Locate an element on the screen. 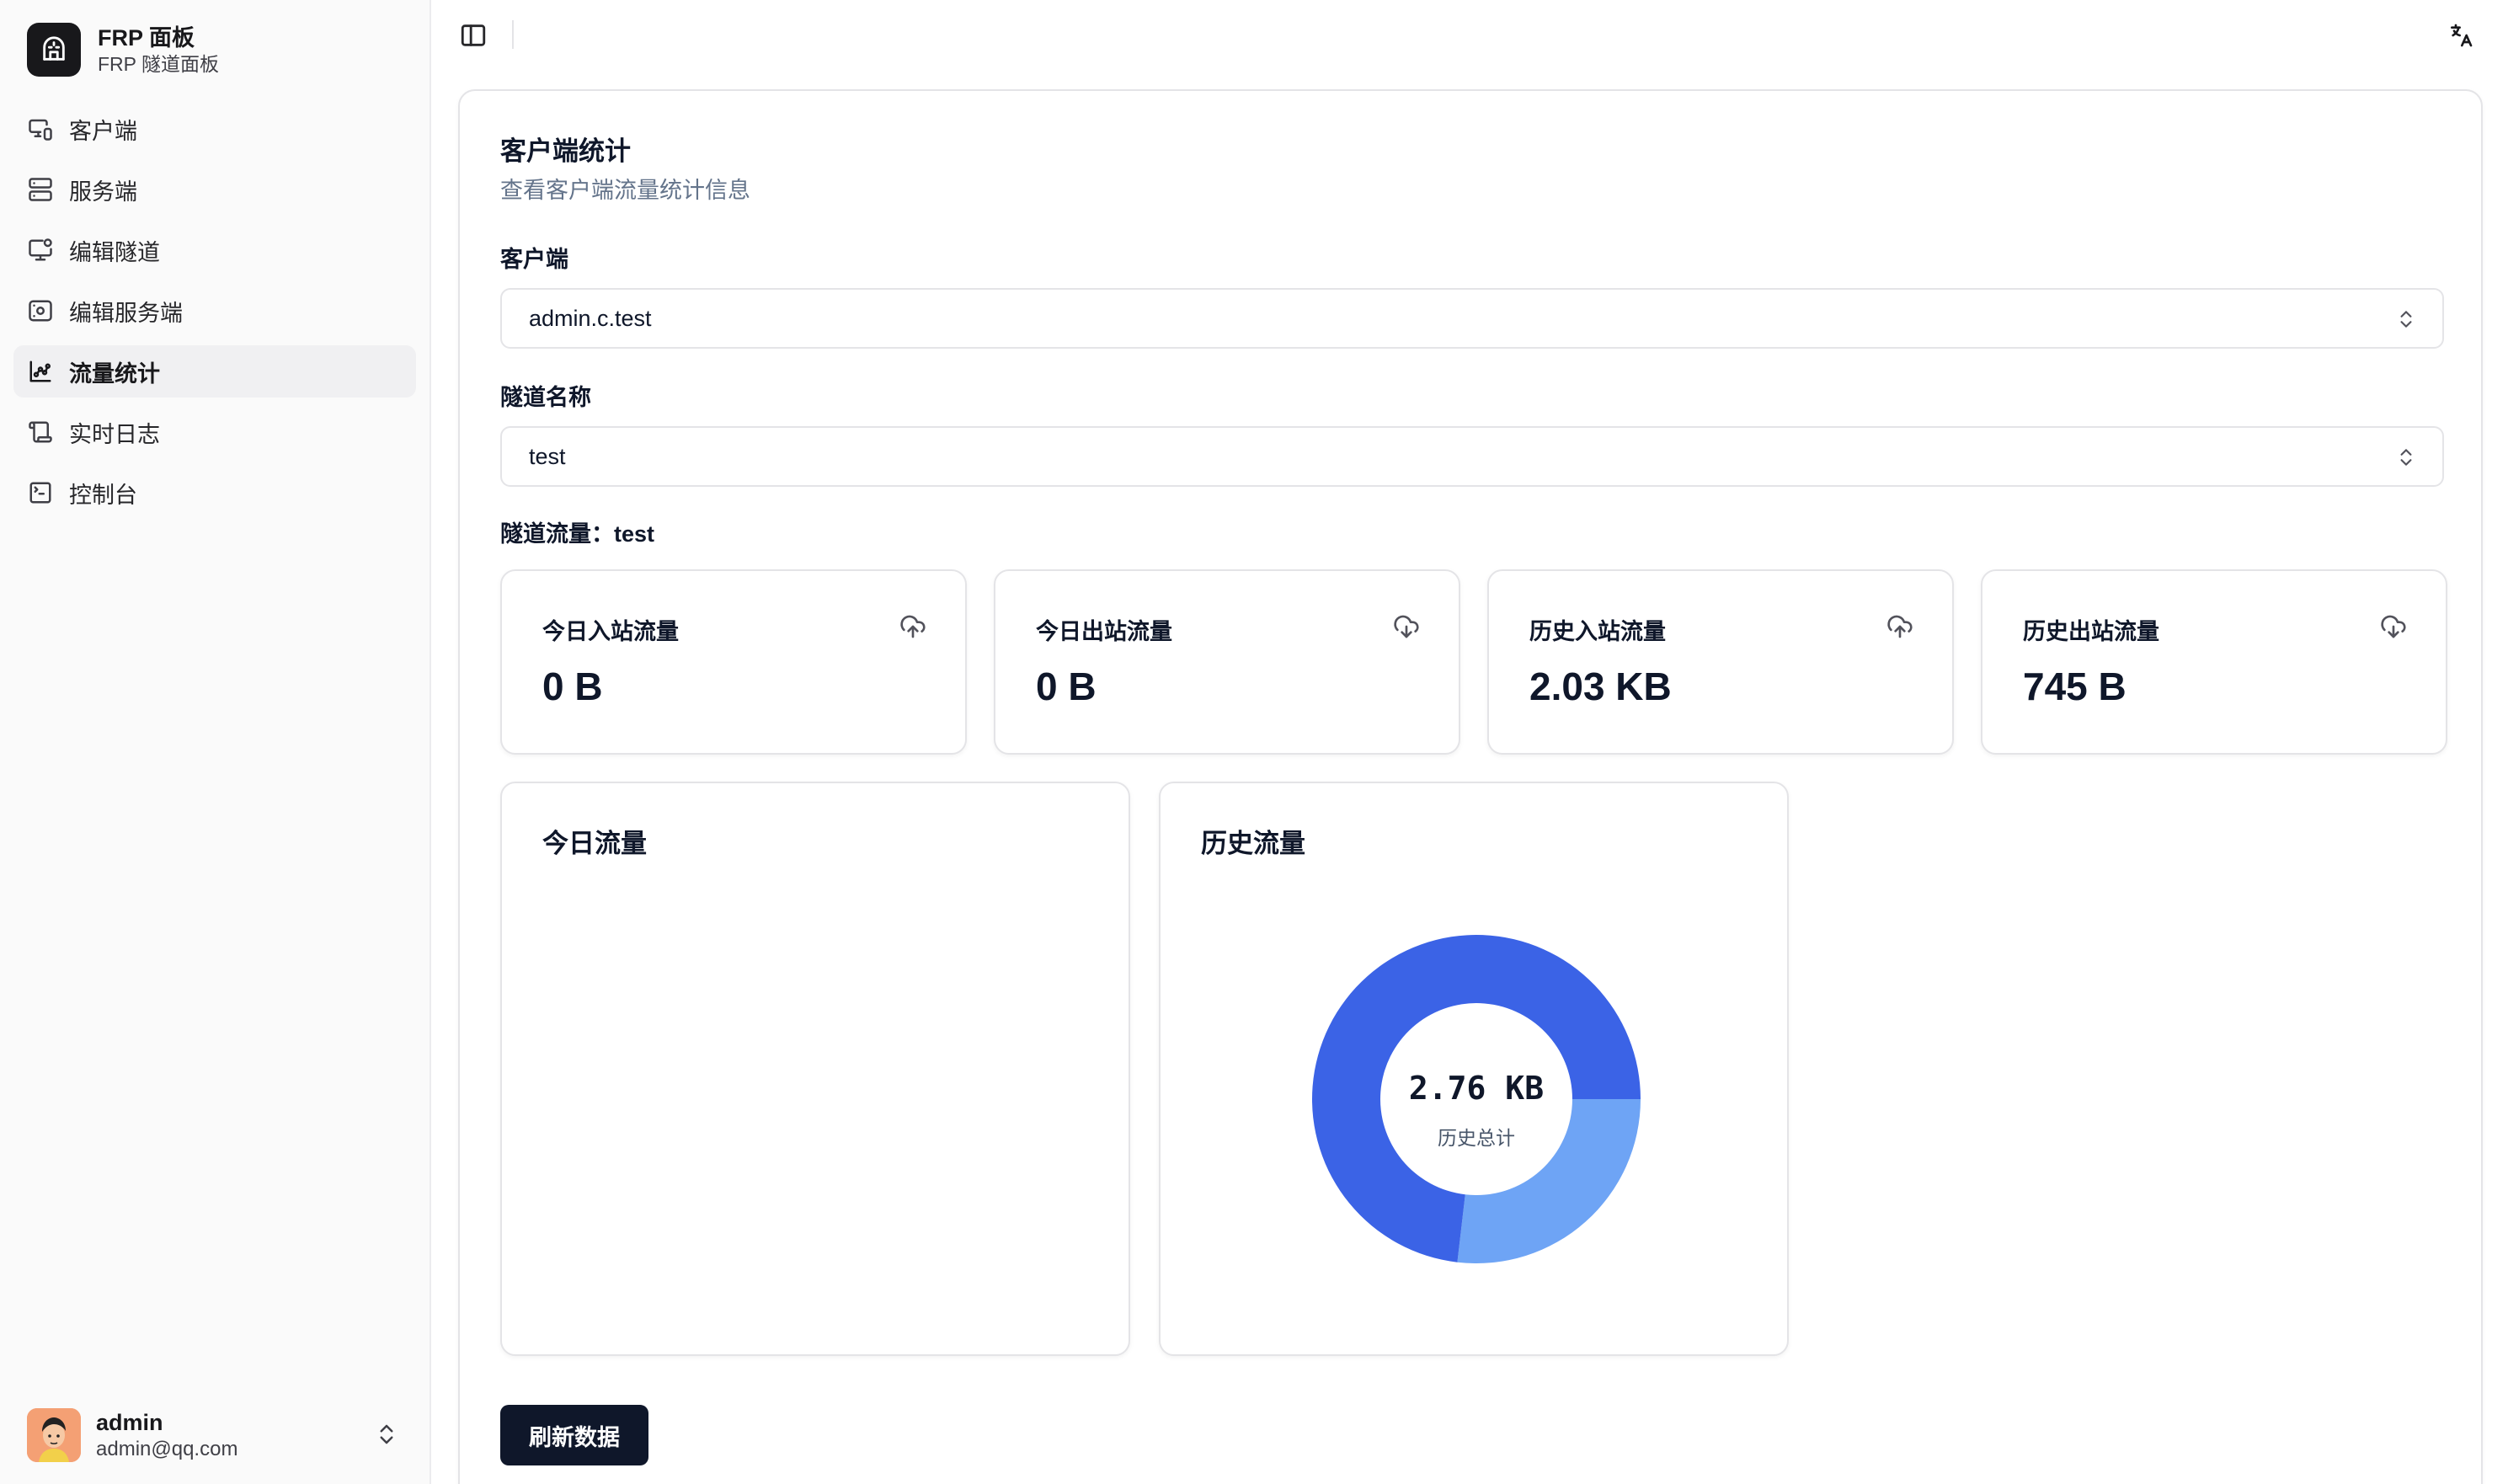  panel-left-icon is located at coordinates (473, 35).